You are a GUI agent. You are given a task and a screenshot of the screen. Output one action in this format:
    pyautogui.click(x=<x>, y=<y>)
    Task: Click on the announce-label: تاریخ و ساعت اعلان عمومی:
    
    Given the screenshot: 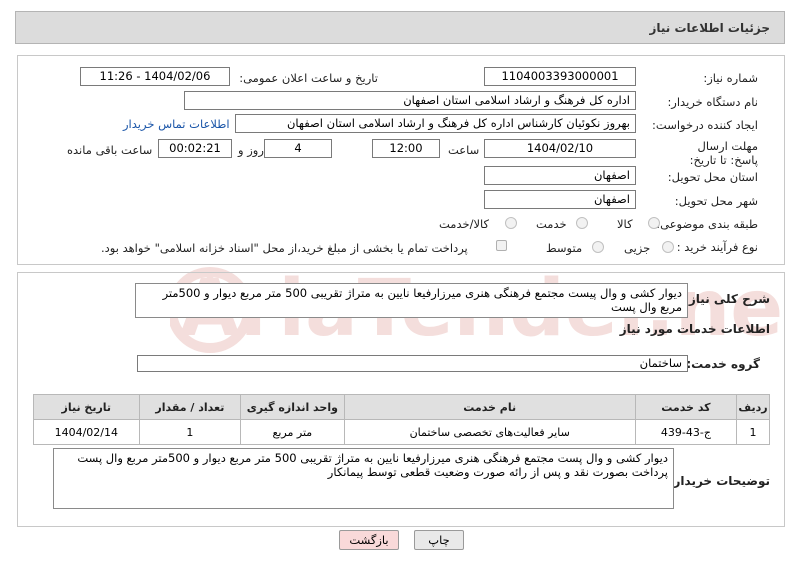 What is the action you would take?
    pyautogui.click(x=308, y=78)
    